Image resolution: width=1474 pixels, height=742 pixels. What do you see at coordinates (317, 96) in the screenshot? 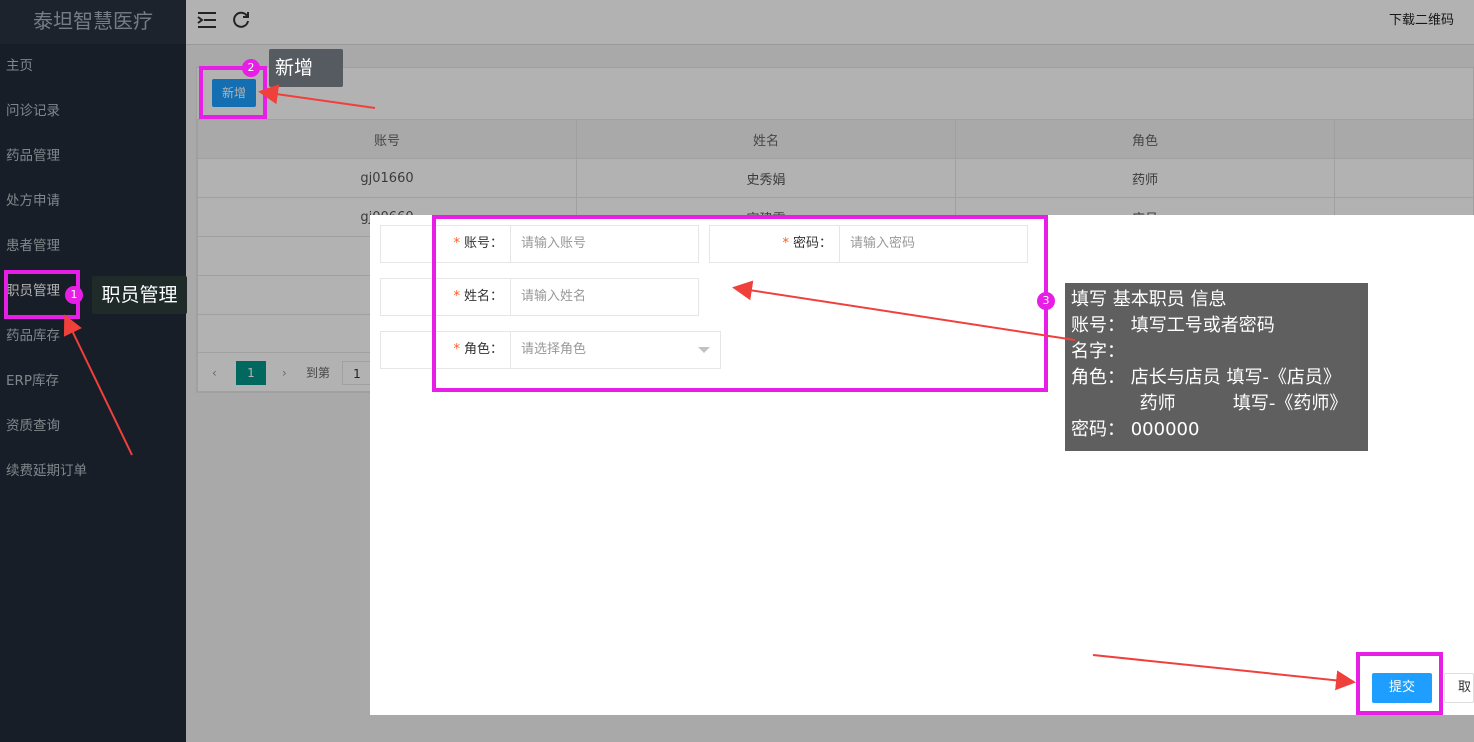
I see `arrow-to-add-button` at bounding box center [317, 96].